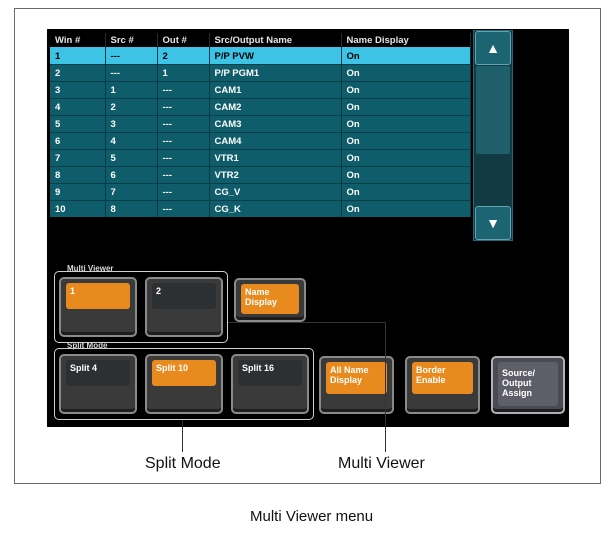 Image resolution: width=615 pixels, height=536 pixels. Describe the element at coordinates (381, 463) in the screenshot. I see `multi-viewer-callout: Multi Viewer` at that location.